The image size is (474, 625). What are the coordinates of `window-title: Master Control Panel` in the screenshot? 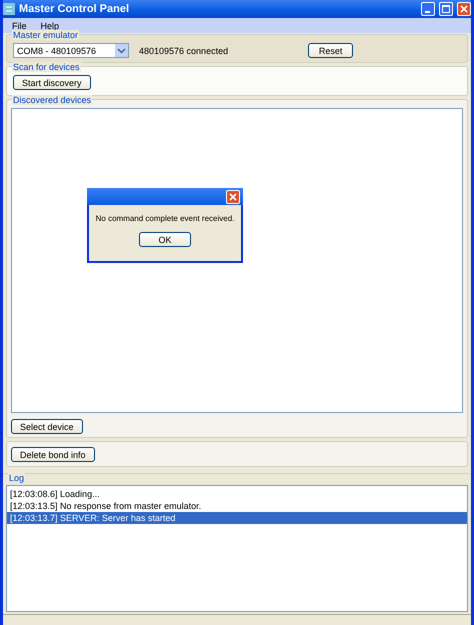 It's located at (74, 9).